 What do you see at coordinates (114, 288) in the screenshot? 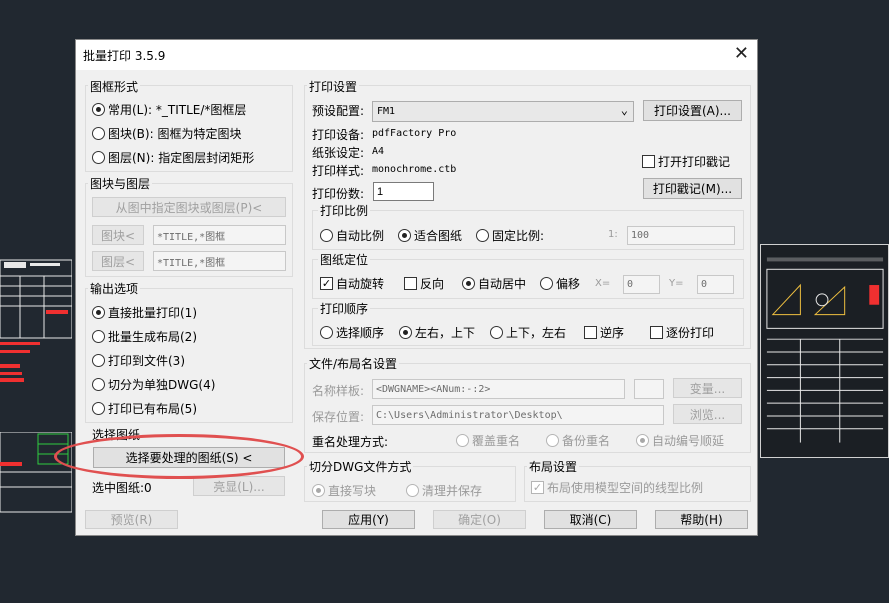
I see `output-label: 输出选项` at bounding box center [114, 288].